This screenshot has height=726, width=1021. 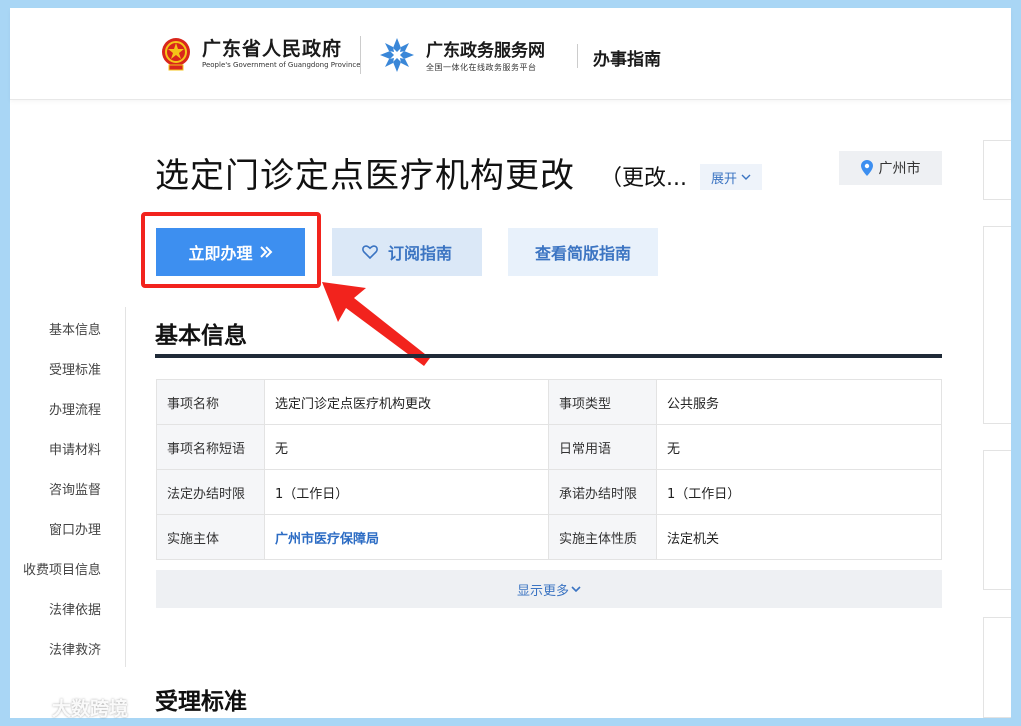 I want to click on side-nav-item-consult: 咨询监督, so click(x=75, y=488).